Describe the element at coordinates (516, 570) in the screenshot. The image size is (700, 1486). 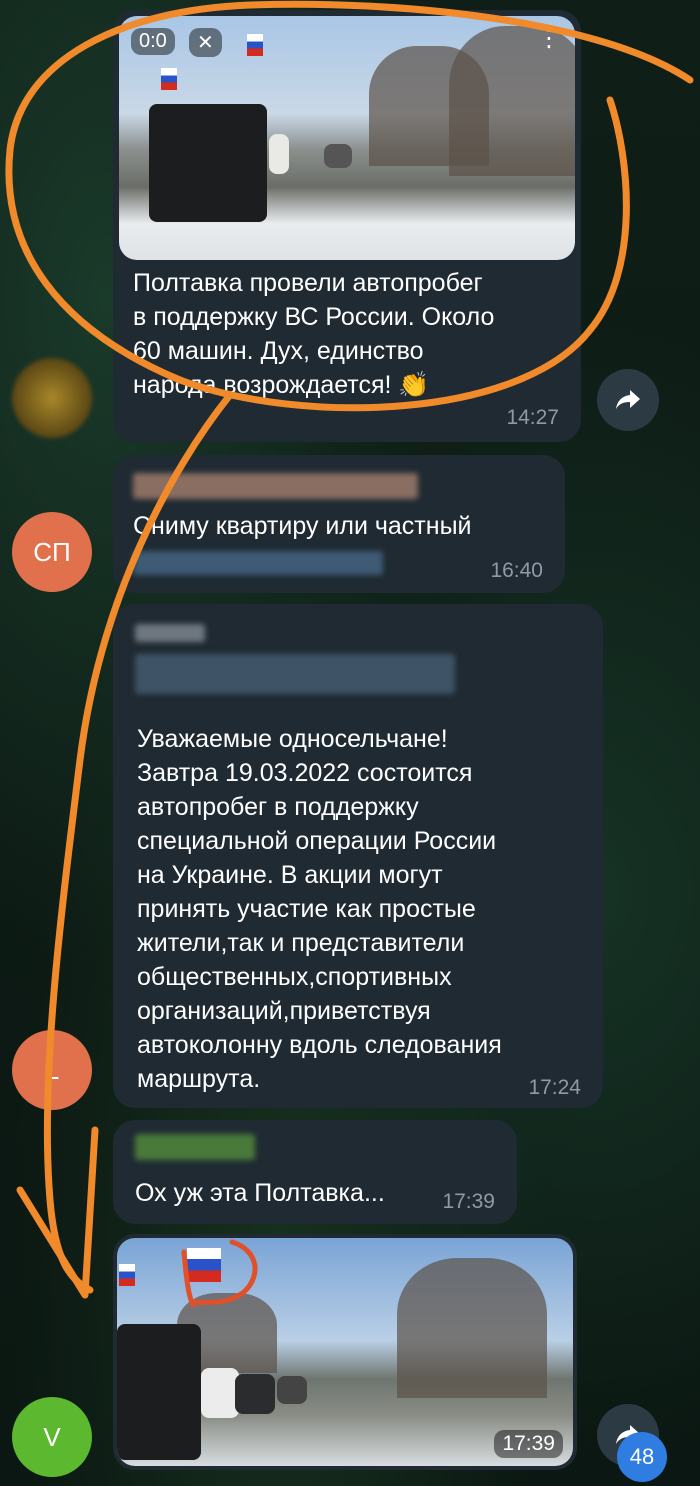
I see `message-time-2: 16:40` at that location.